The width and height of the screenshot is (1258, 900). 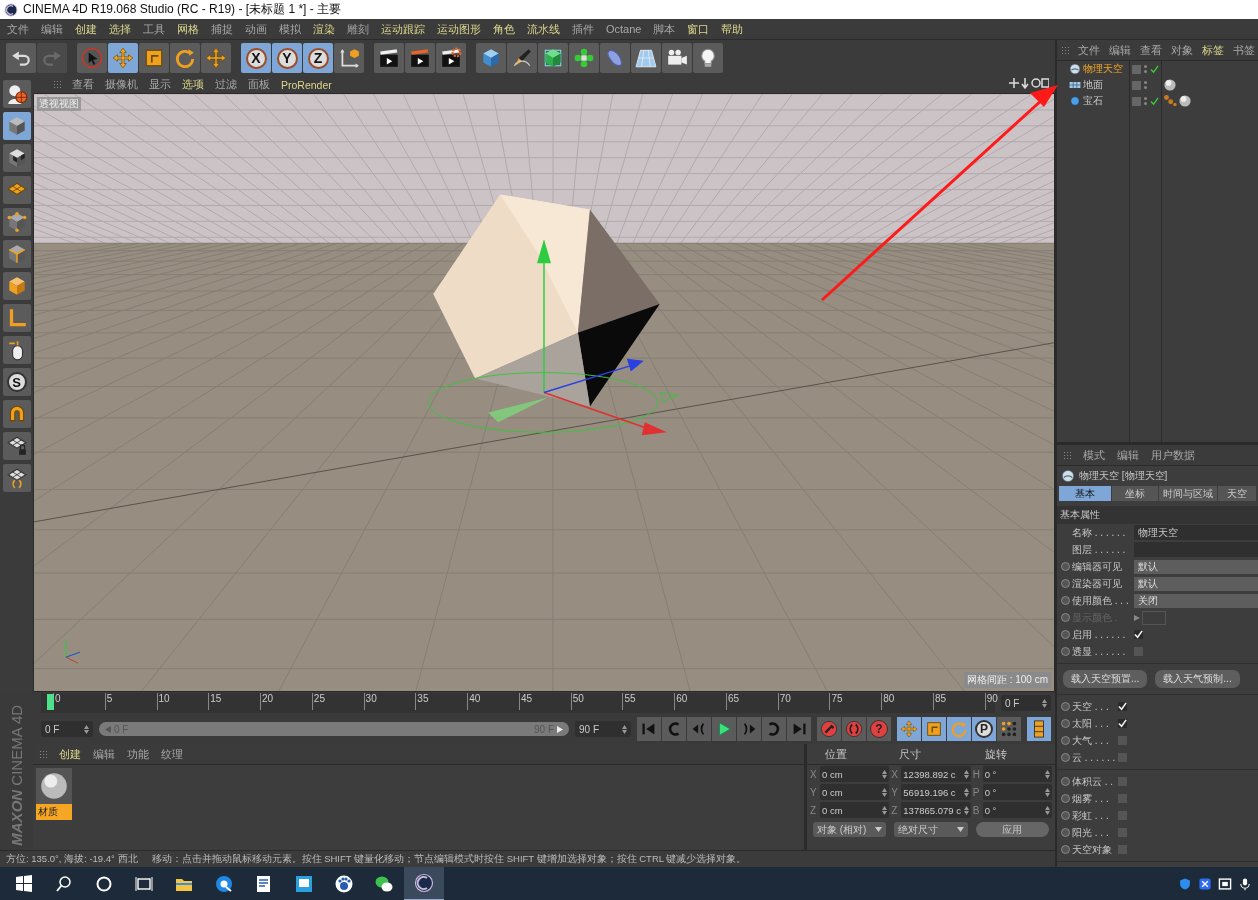 What do you see at coordinates (1237, 493) in the screenshot?
I see `tab: 天空` at bounding box center [1237, 493].